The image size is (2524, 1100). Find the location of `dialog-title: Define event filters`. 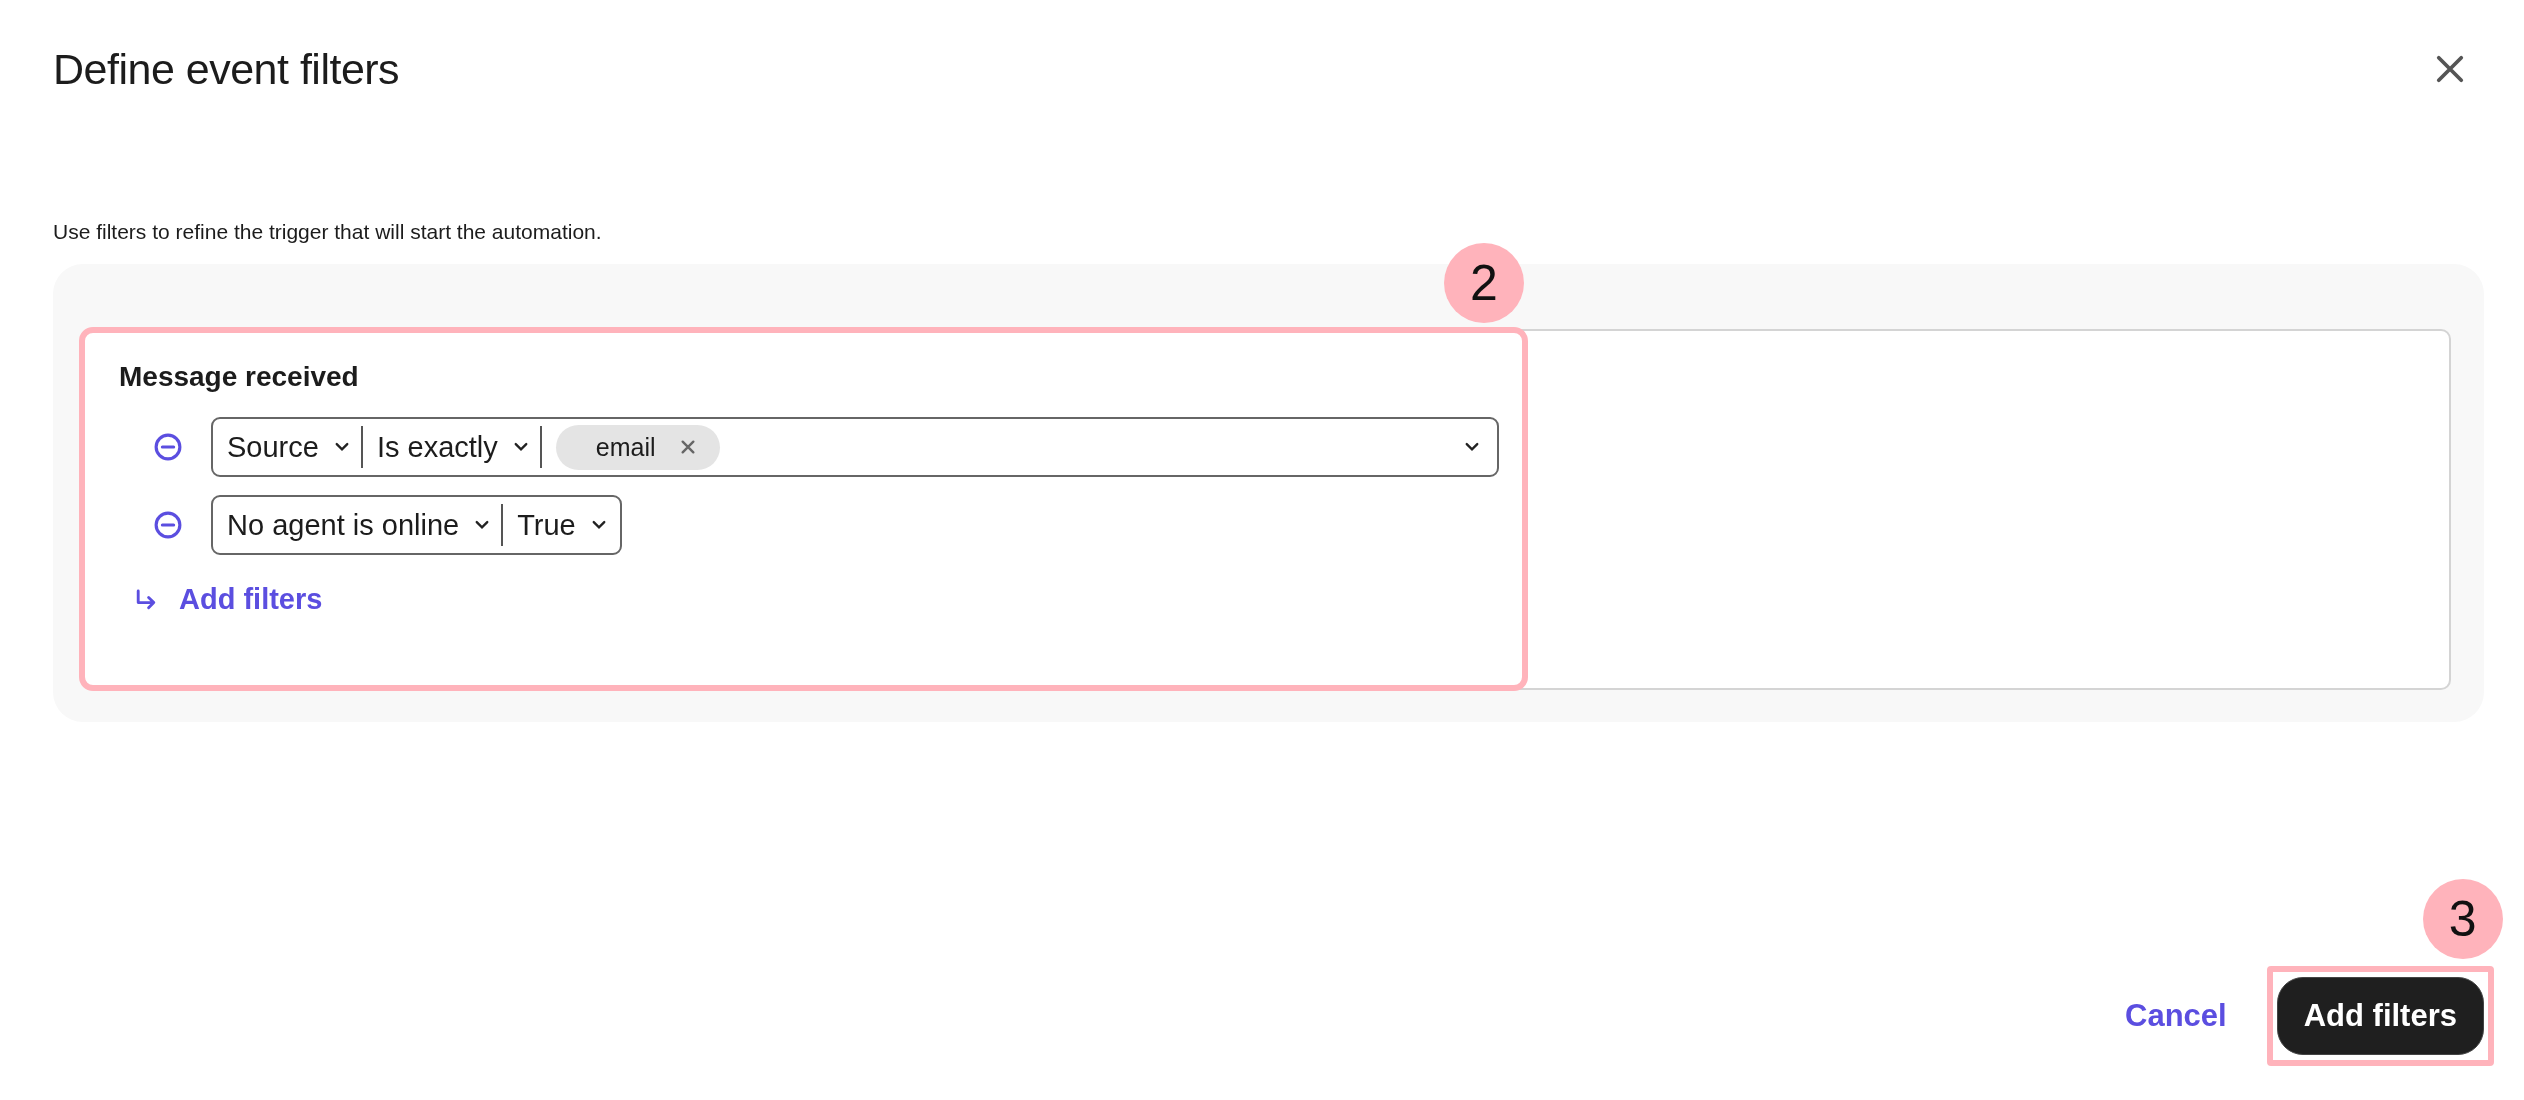

dialog-title: Define event filters is located at coordinates (226, 69).